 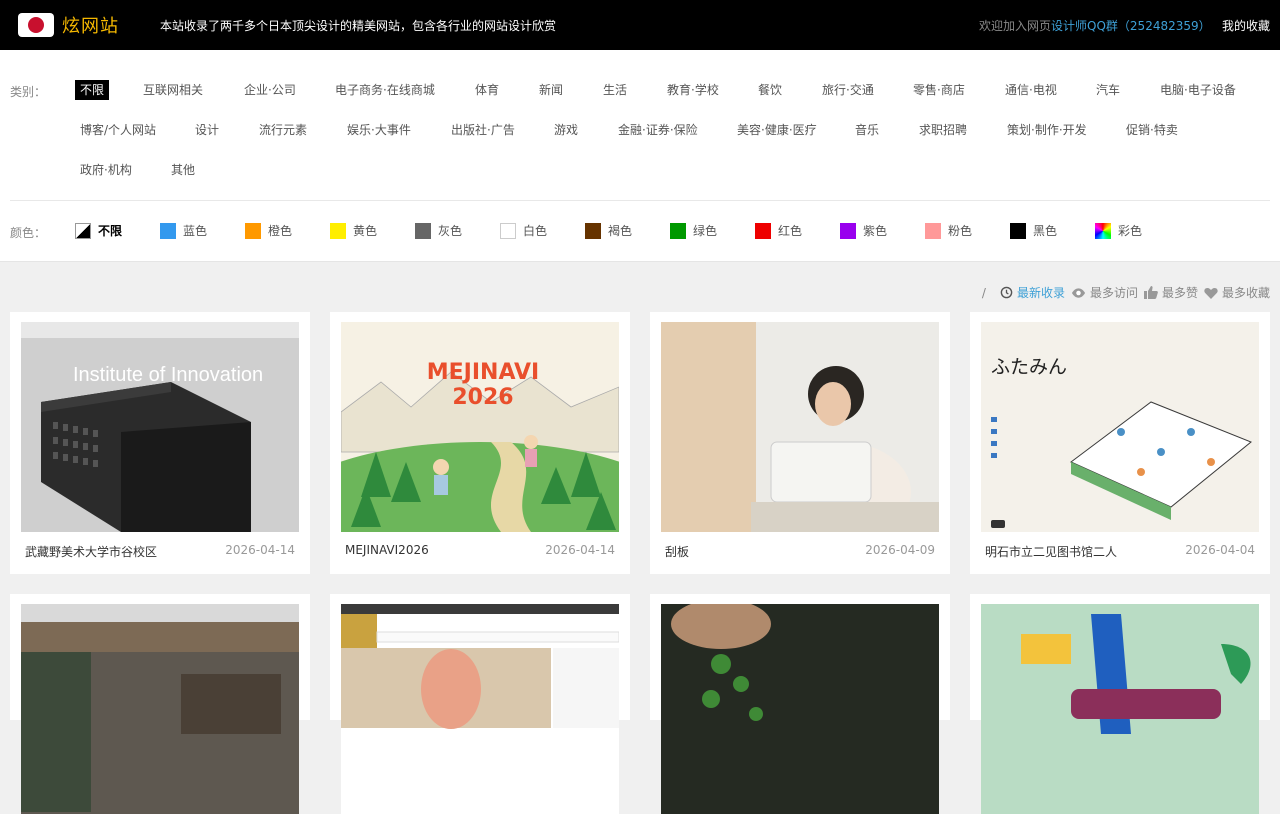 I want to click on interior-photo-illustration, so click(x=160, y=709).